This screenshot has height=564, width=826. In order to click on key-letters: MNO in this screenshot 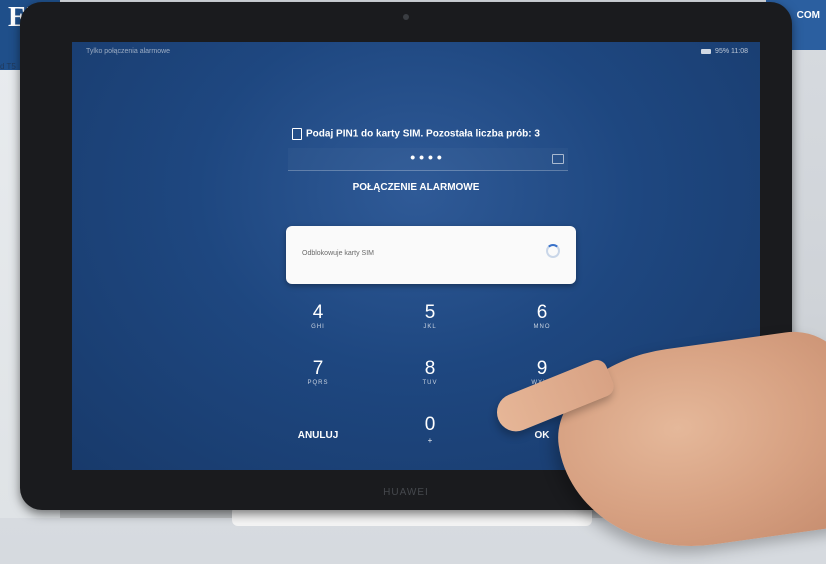, I will do `click(542, 327)`.